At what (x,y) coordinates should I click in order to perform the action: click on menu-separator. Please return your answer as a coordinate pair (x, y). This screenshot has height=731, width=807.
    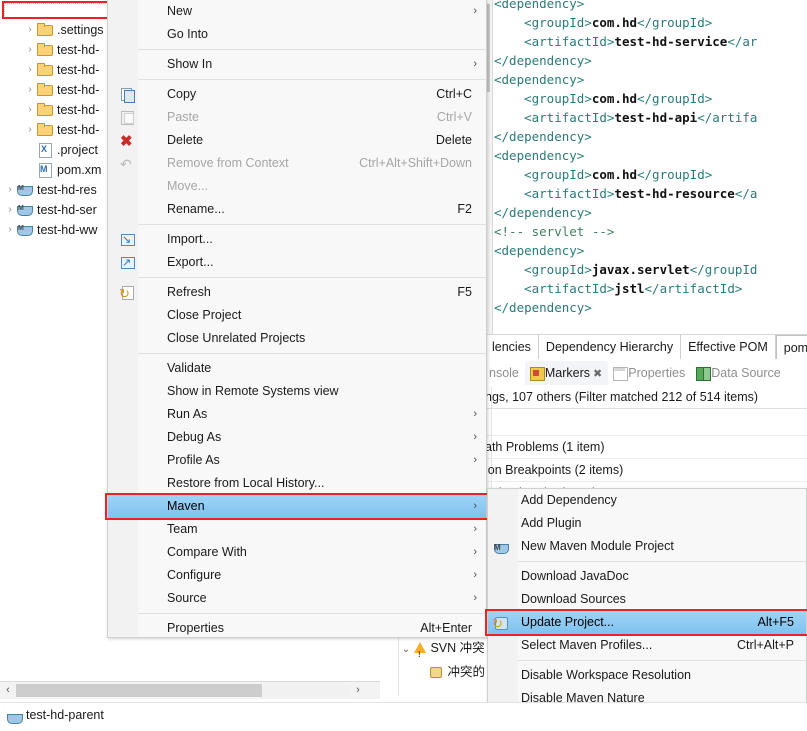
    Looking at the image, I should click on (312, 224).